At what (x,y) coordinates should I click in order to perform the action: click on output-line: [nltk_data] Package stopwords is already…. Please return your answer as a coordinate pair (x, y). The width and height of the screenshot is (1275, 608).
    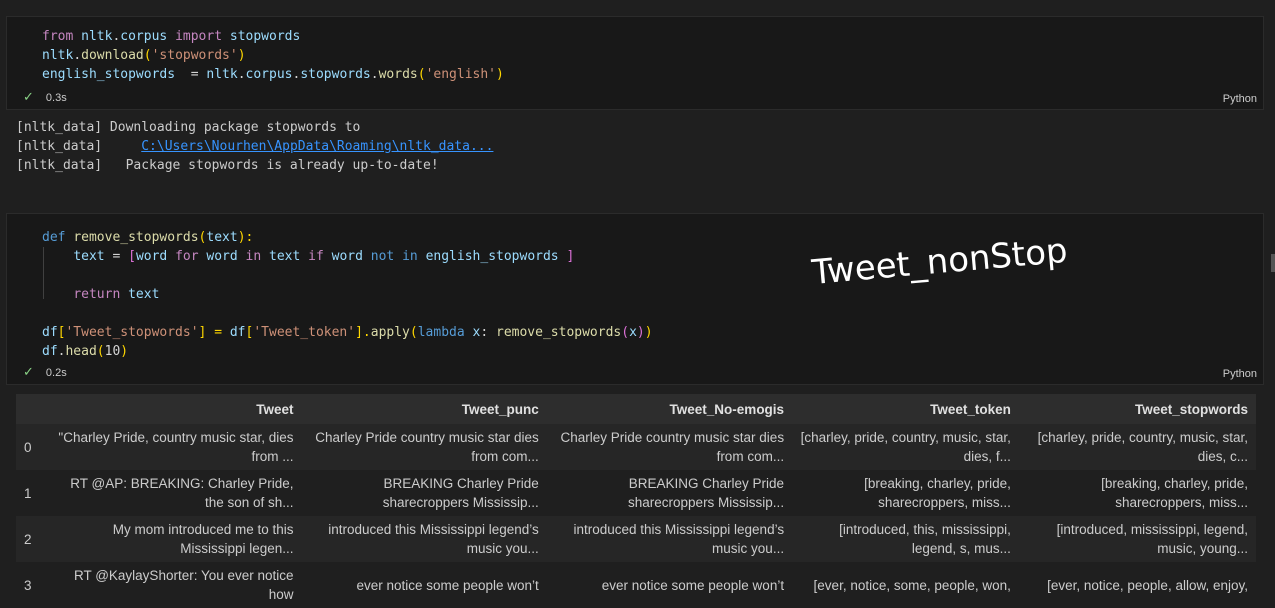
    Looking at the image, I should click on (227, 165).